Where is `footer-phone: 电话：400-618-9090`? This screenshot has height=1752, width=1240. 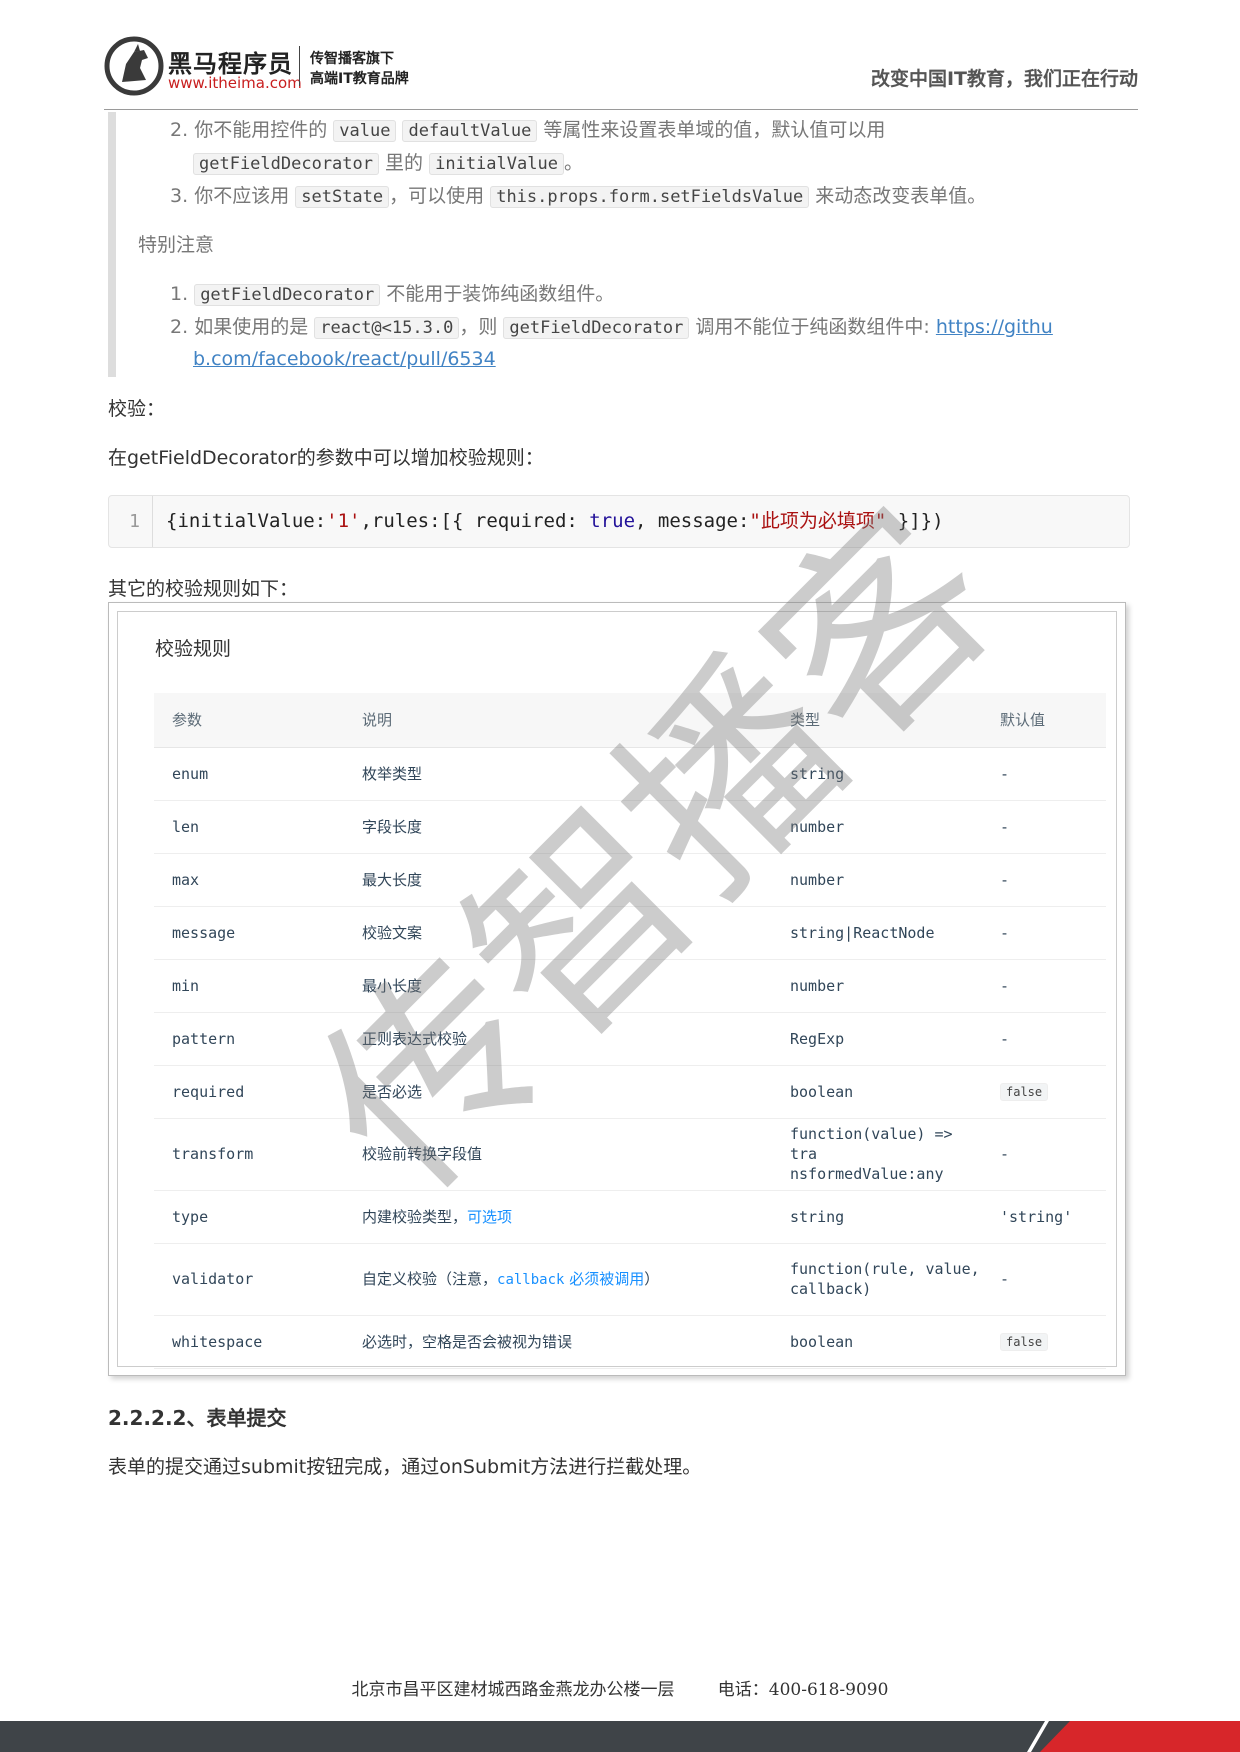 footer-phone: 电话：400-618-9090 is located at coordinates (803, 1690).